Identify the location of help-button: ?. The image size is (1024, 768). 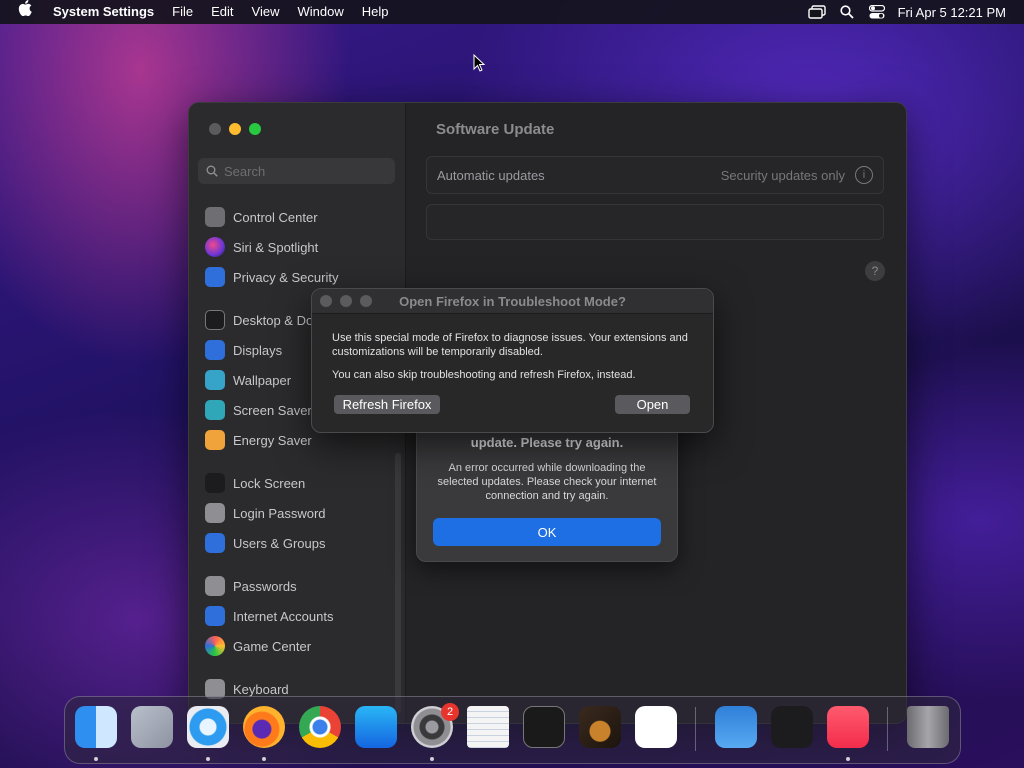
(875, 271).